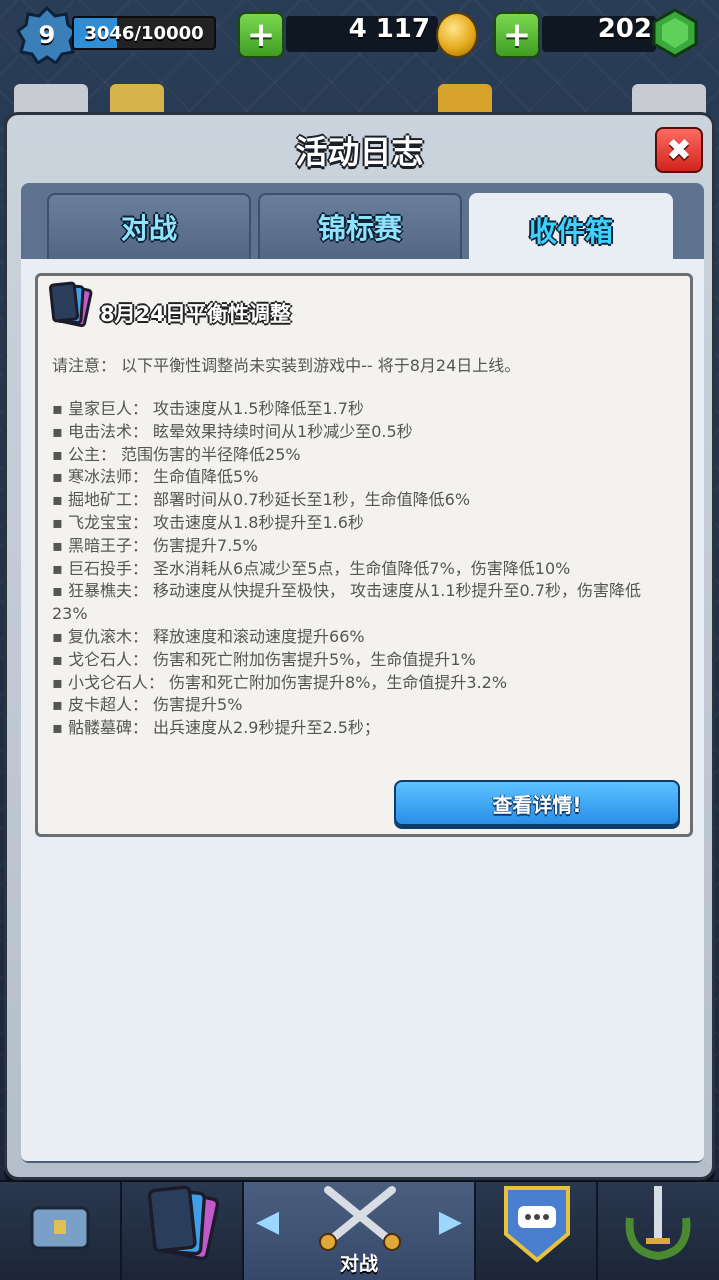 Image resolution: width=719 pixels, height=1280 pixels. Describe the element at coordinates (70, 304) in the screenshot. I see `cards-icon` at that location.